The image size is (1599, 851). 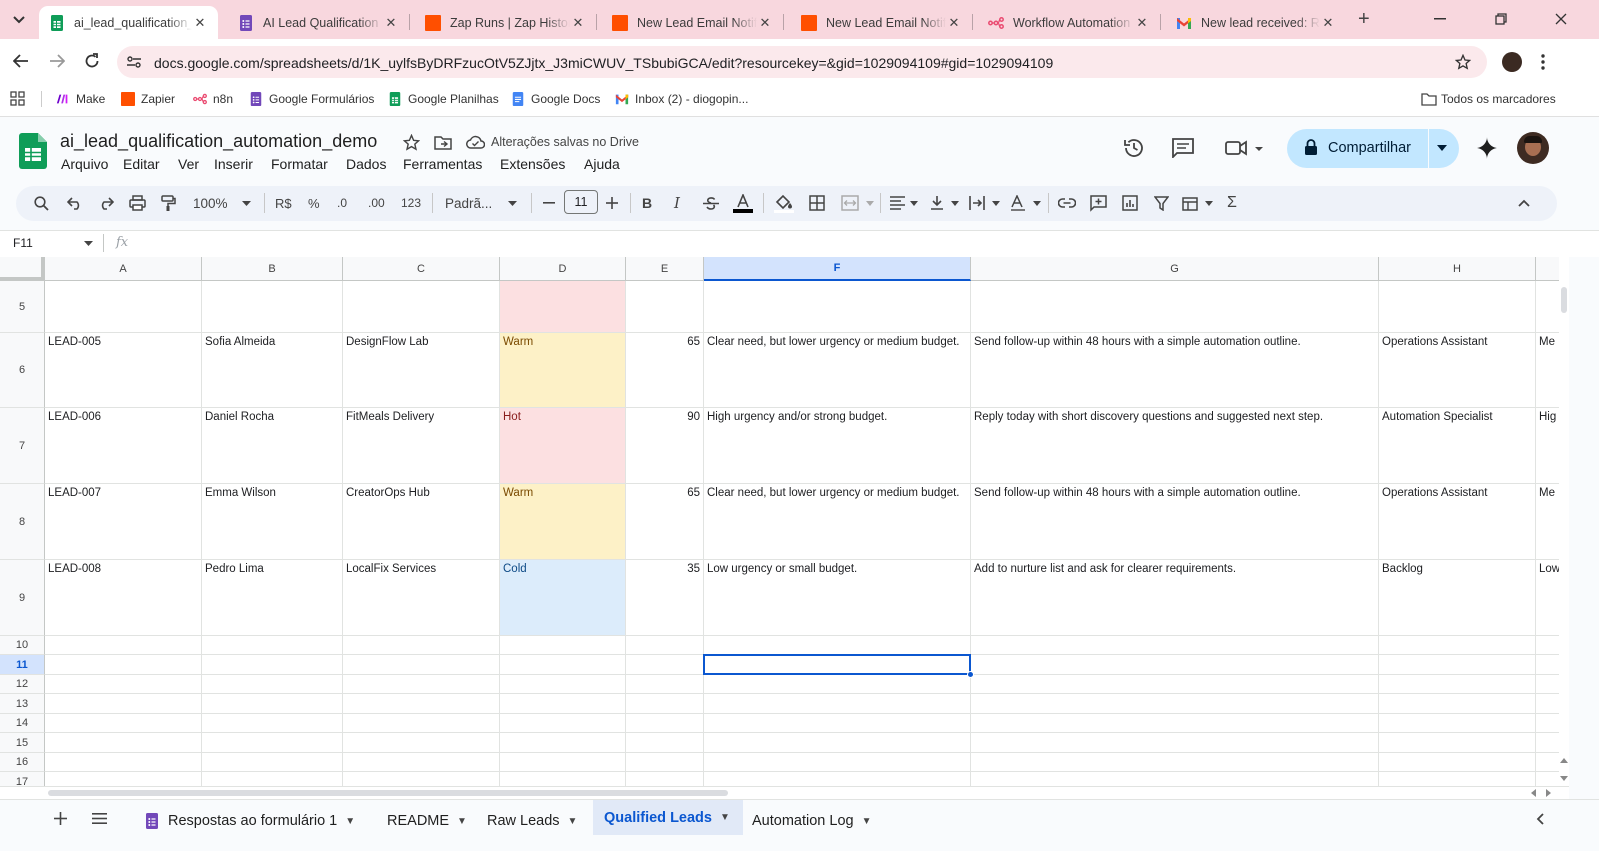 I want to click on zoom-select: 100%, so click(x=222, y=203).